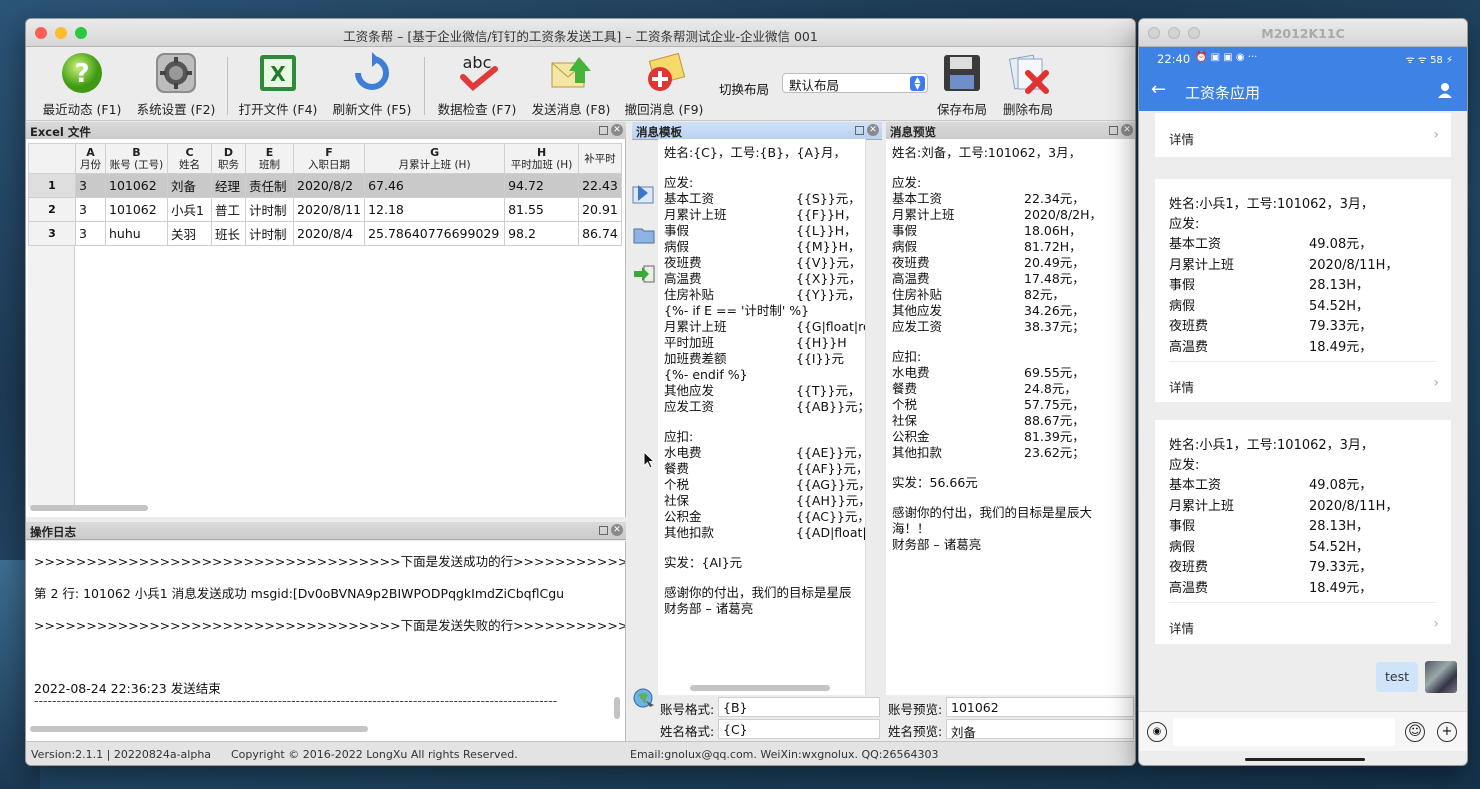 This screenshot has width=1480, height=789. I want to click on table-cell: 81.55, so click(542, 209).